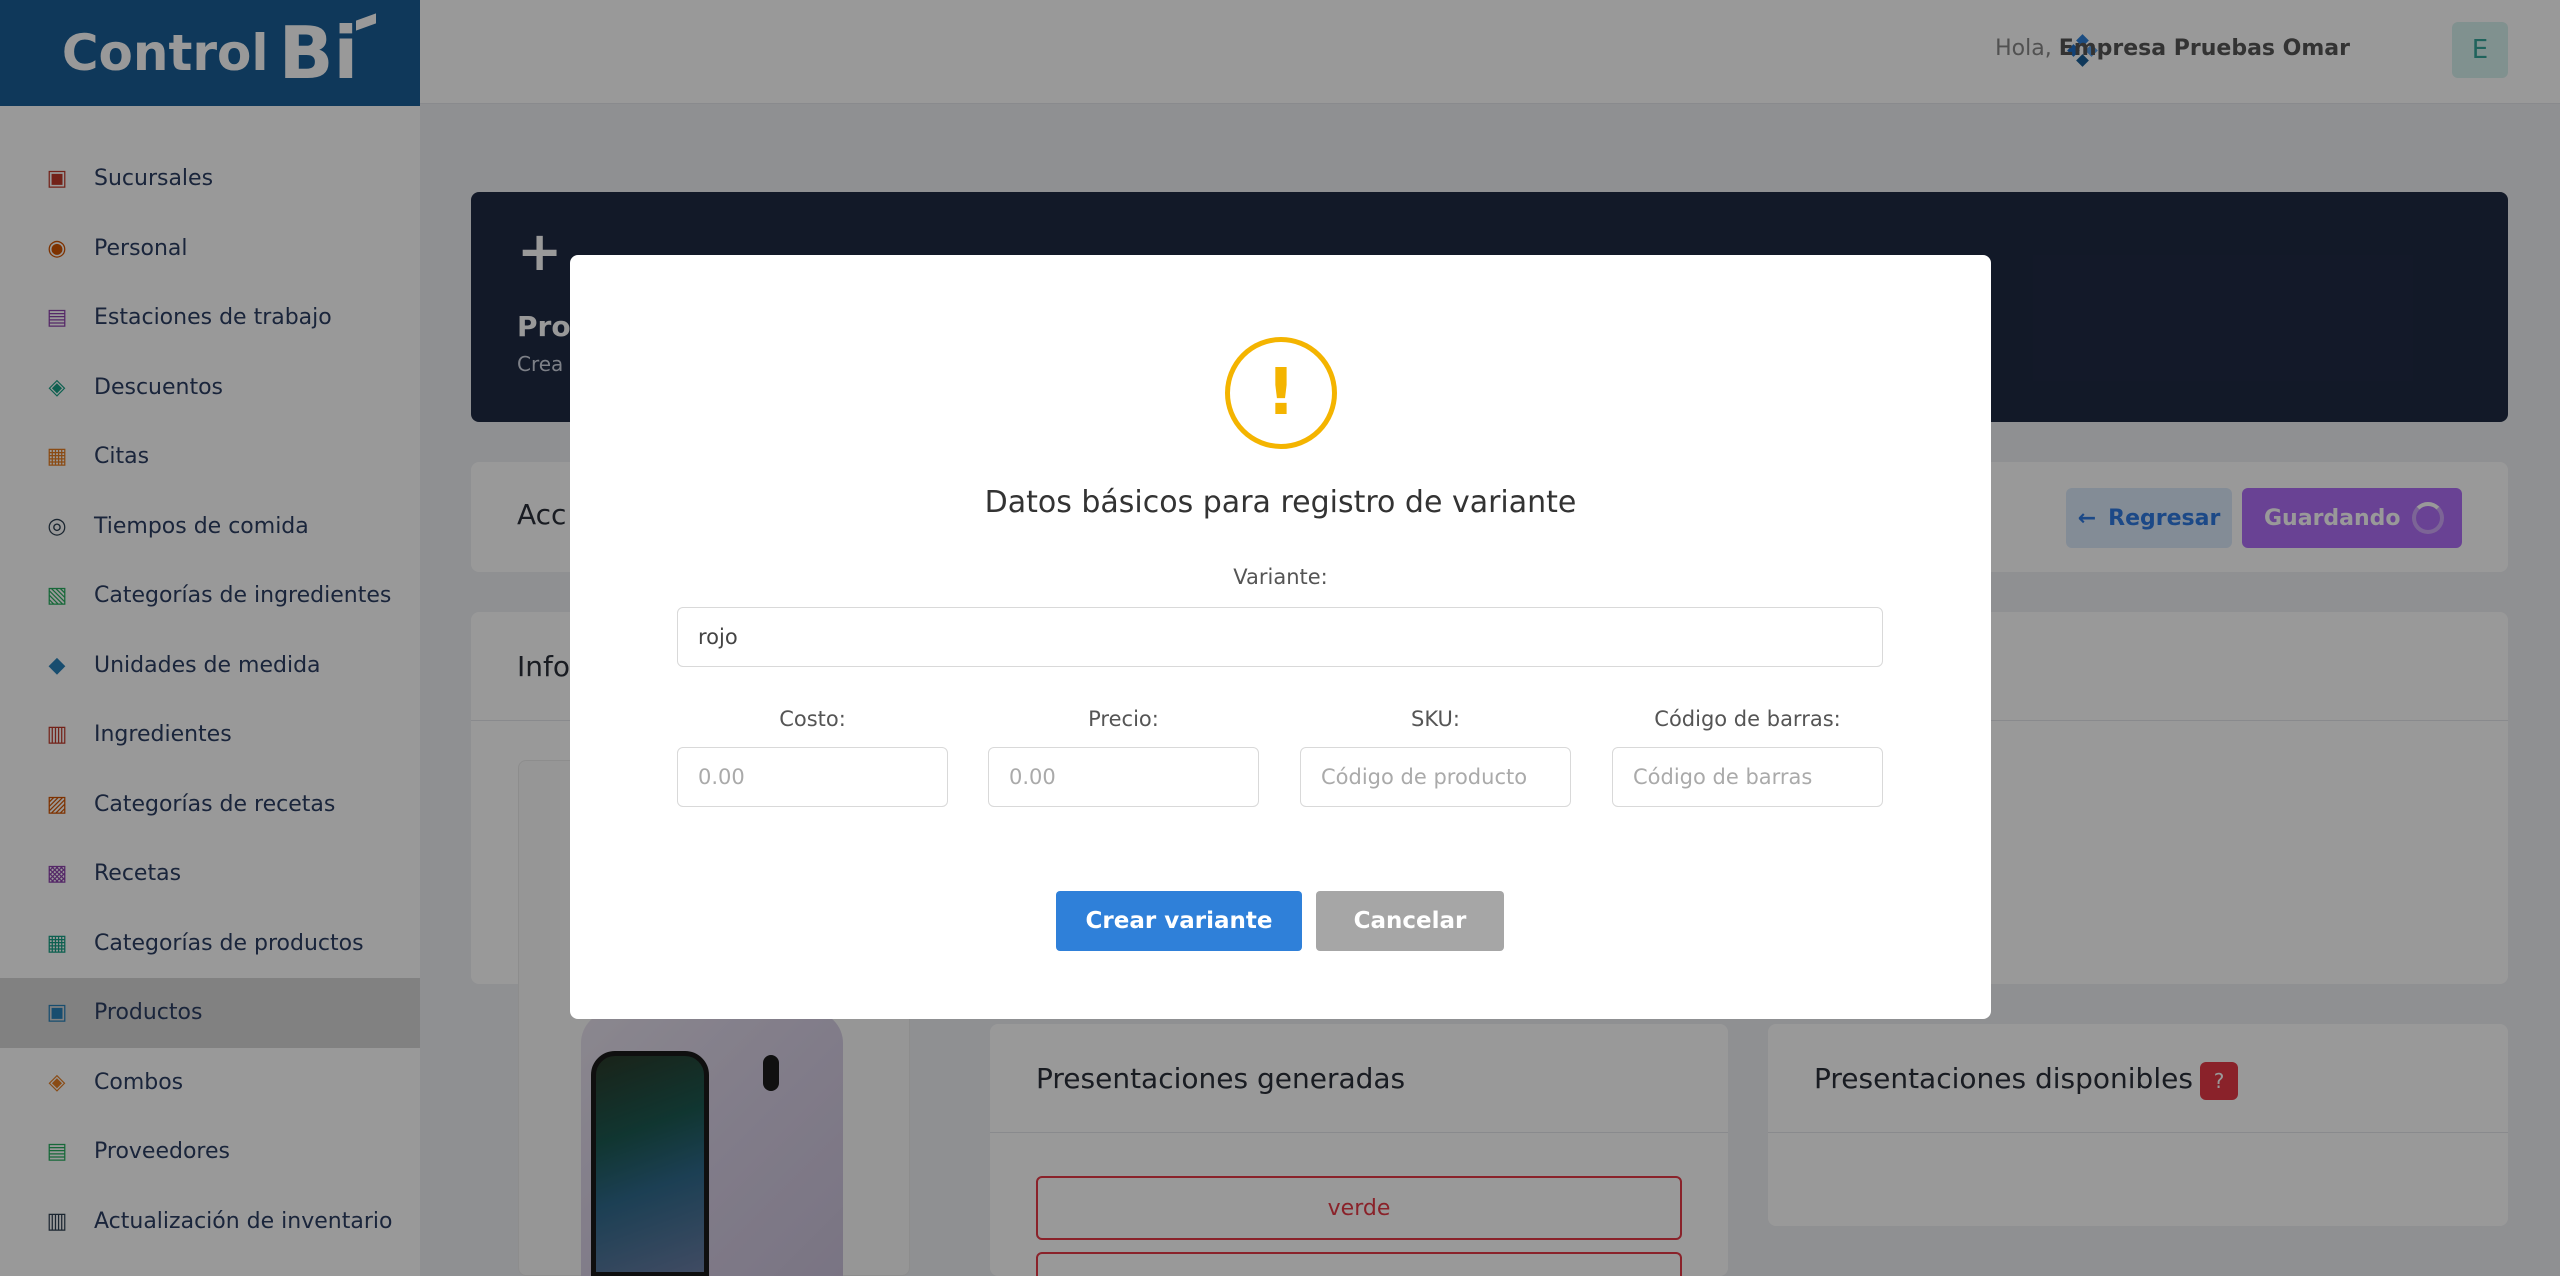 The image size is (2560, 1276). Describe the element at coordinates (1280, 502) in the screenshot. I see `modal-title: Datos básicos para registro de variante` at that location.